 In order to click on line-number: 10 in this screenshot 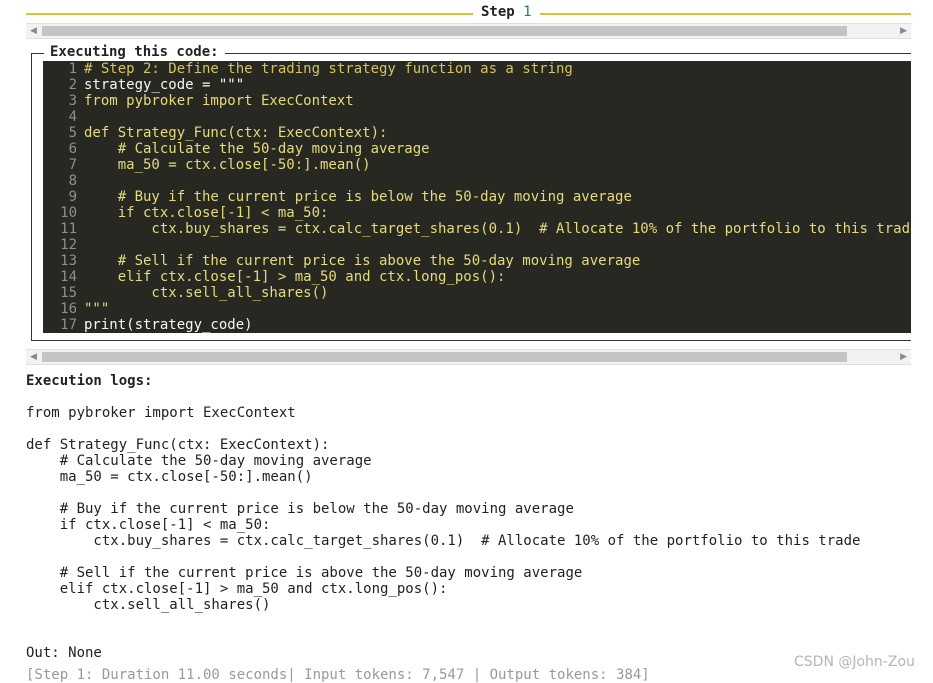, I will do `click(68, 213)`.